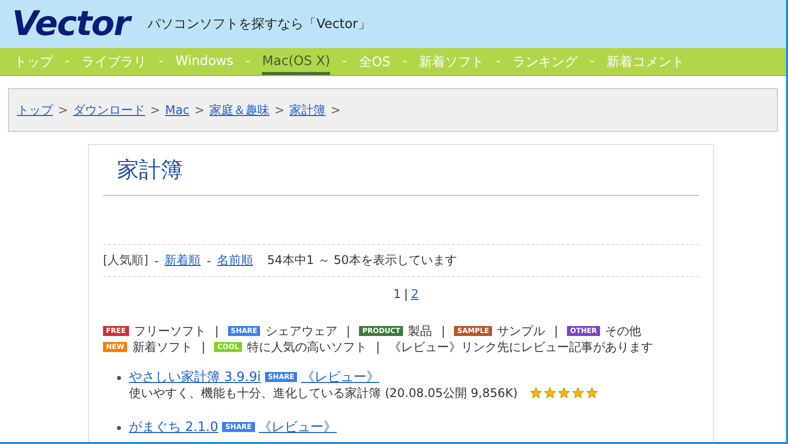  Describe the element at coordinates (301, 331) in the screenshot. I see `legend-label: シェアウェア` at that location.